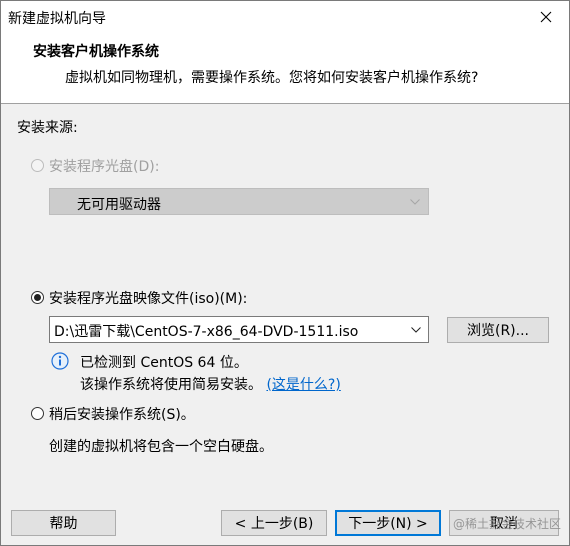 Image resolution: width=570 pixels, height=546 pixels. Describe the element at coordinates (206, 332) in the screenshot. I see `iso-path-value: D:\迅雷下载\CentOS-7-x86_64-DVD-1511.iso` at that location.